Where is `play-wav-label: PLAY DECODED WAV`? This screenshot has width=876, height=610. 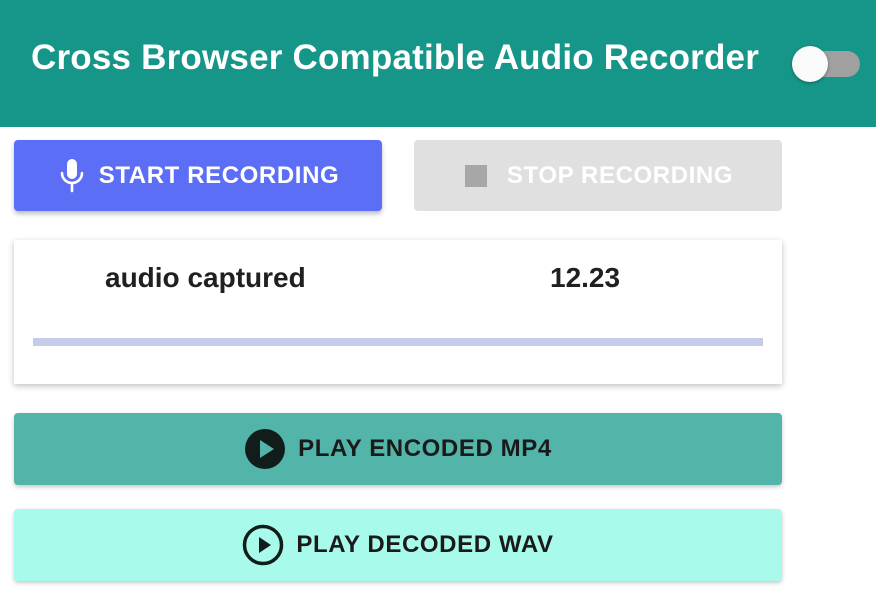
play-wav-label: PLAY DECODED WAV is located at coordinates (425, 544).